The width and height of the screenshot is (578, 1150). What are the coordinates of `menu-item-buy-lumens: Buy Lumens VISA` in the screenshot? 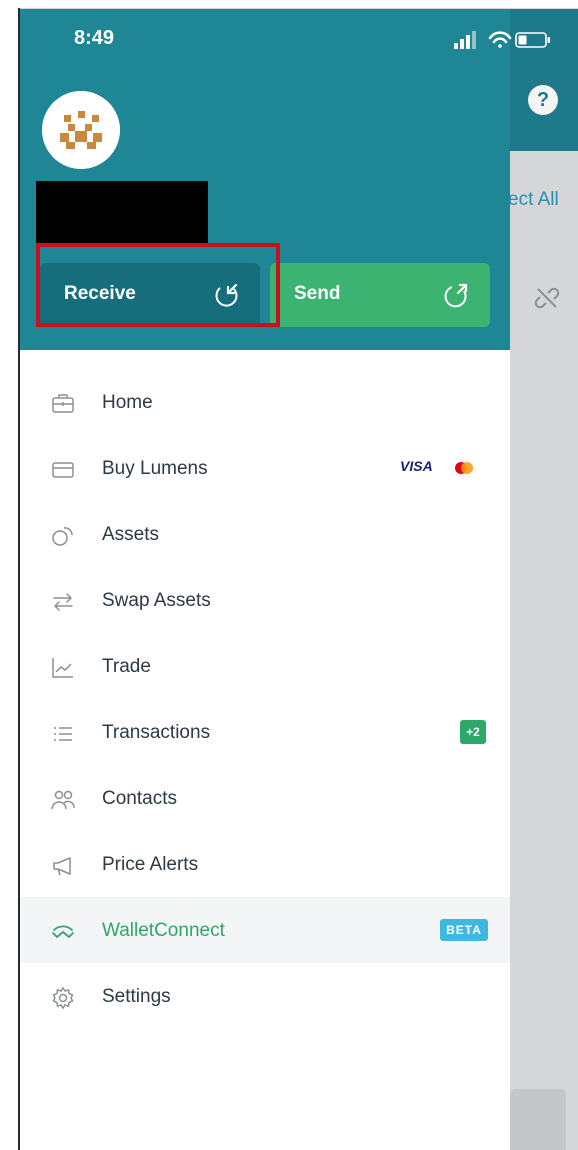 It's located at (265, 468).